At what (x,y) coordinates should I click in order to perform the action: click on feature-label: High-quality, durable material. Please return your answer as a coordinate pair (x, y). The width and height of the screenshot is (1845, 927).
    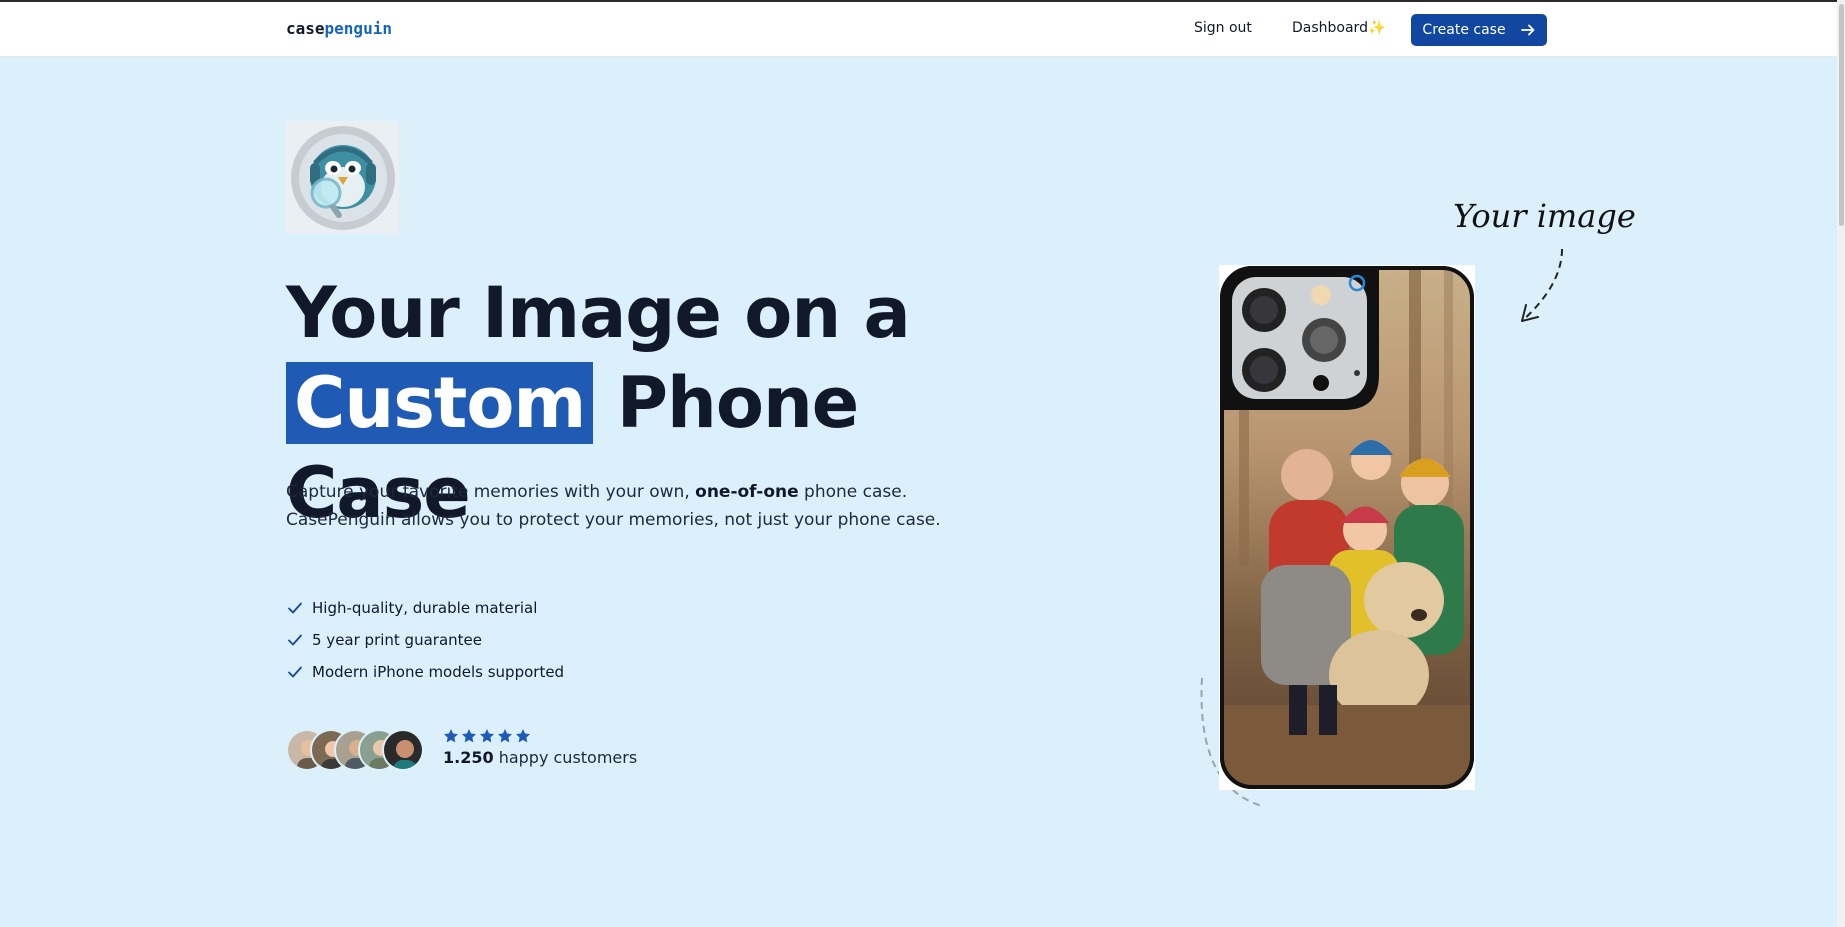
    Looking at the image, I should click on (425, 608).